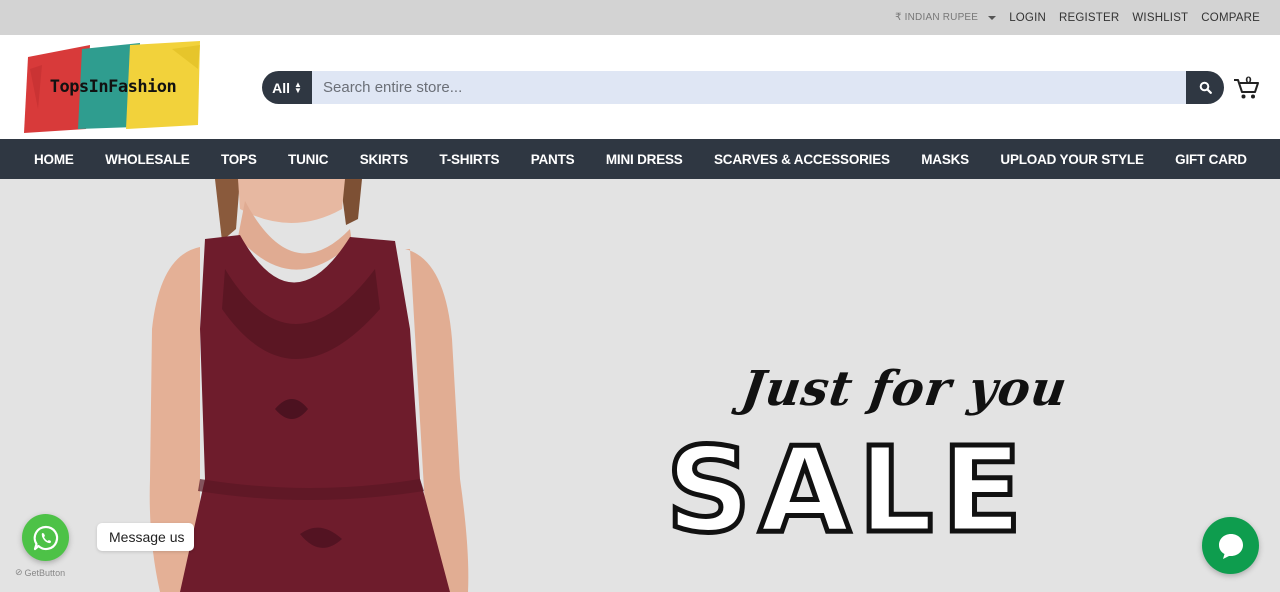 Image resolution: width=1280 pixels, height=592 pixels. I want to click on search-button, so click(1205, 87).